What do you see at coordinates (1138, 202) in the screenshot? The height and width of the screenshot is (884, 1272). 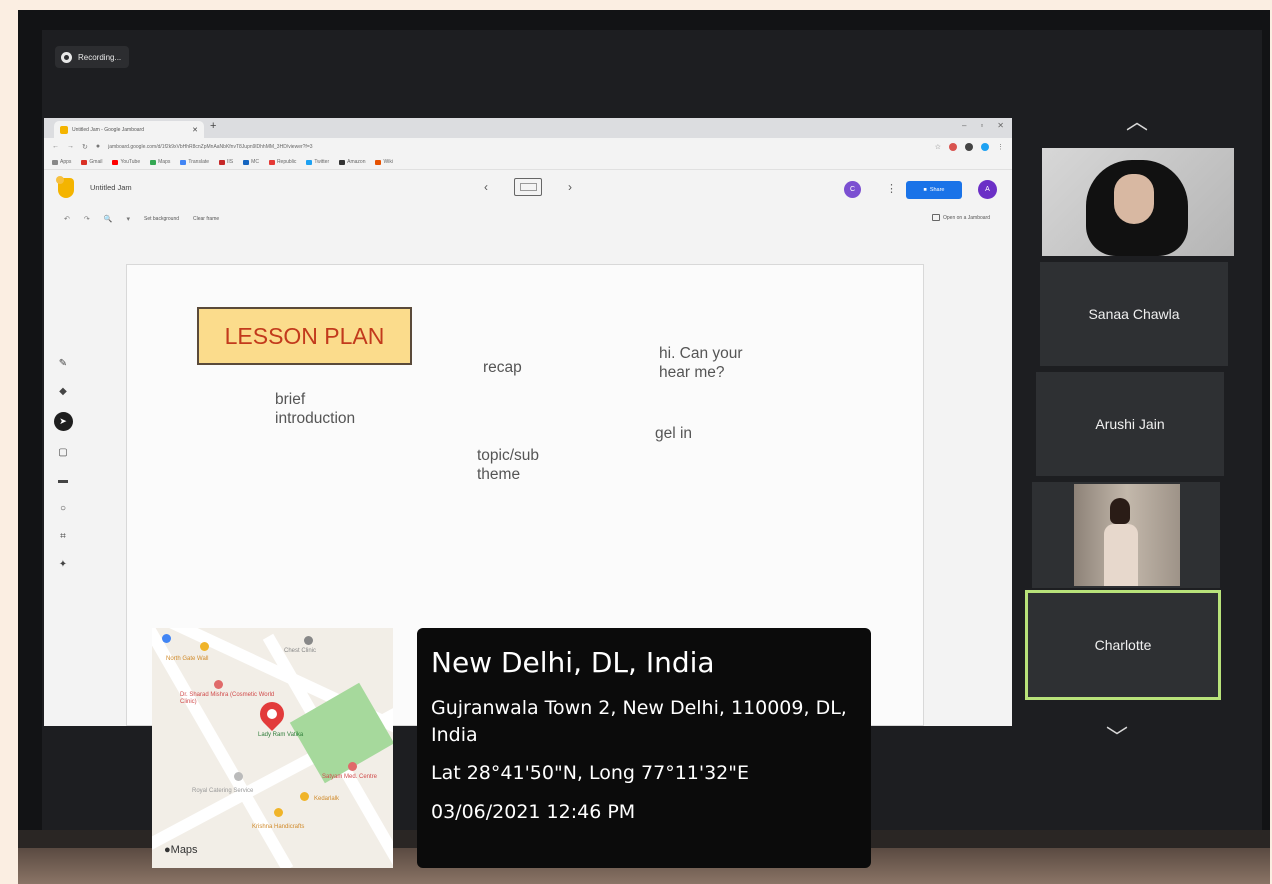 I see `participant-video-self` at bounding box center [1138, 202].